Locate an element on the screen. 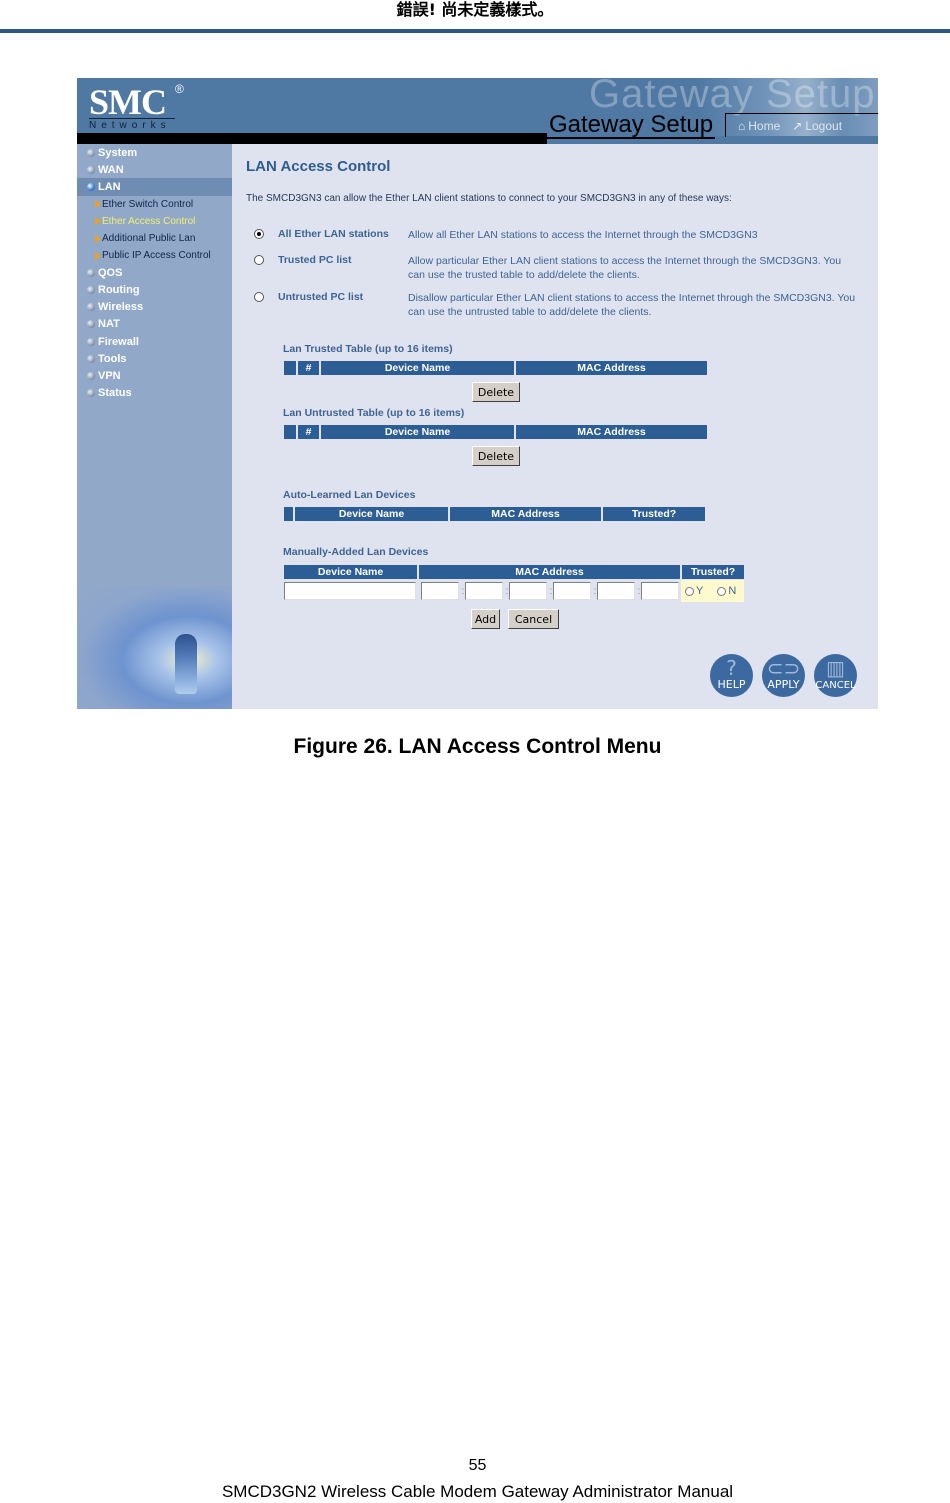 This screenshot has height=1503, width=950. question-mark-icon: ? is located at coordinates (731, 668).